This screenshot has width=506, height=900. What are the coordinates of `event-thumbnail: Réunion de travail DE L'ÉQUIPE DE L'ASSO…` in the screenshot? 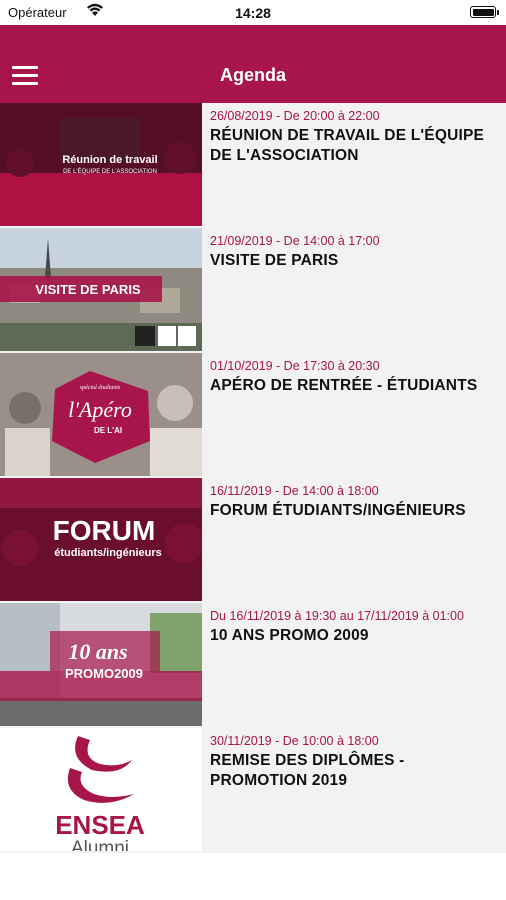 It's located at (101, 164).